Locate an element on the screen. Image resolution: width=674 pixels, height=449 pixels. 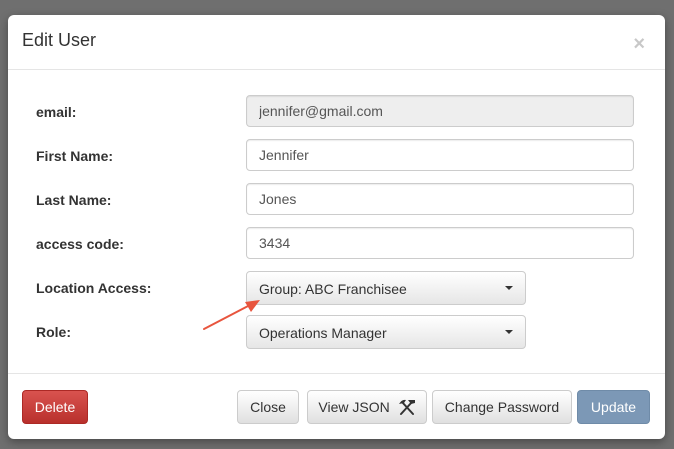
update-button: Update is located at coordinates (613, 407).